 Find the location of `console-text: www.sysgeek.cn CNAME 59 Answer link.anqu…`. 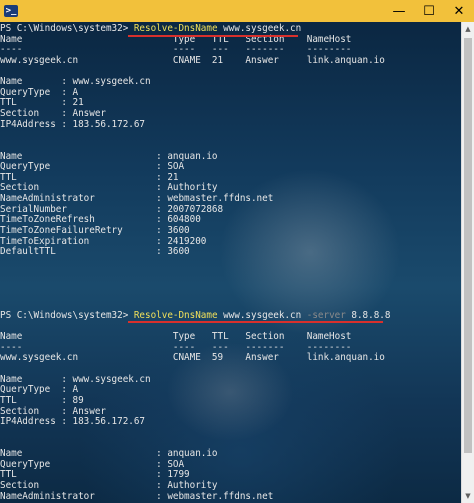

console-text: www.sysgeek.cn CNAME 59 Answer link.anqu… is located at coordinates (192, 358).